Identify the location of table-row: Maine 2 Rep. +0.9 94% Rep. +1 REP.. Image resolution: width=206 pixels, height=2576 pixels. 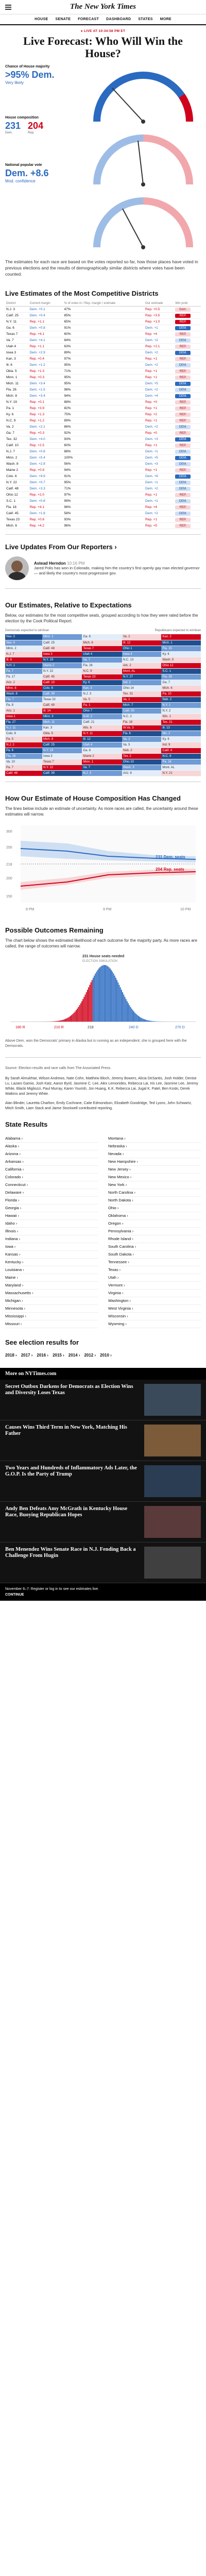
(103, 470).